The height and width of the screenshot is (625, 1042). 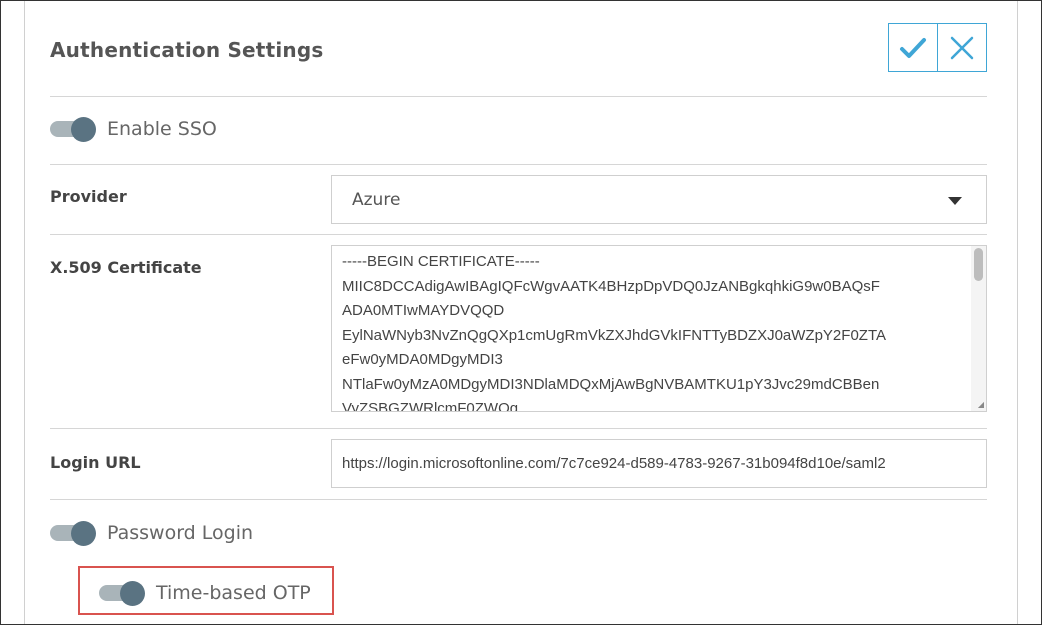 I want to click on right-border-line, so click(x=1017, y=312).